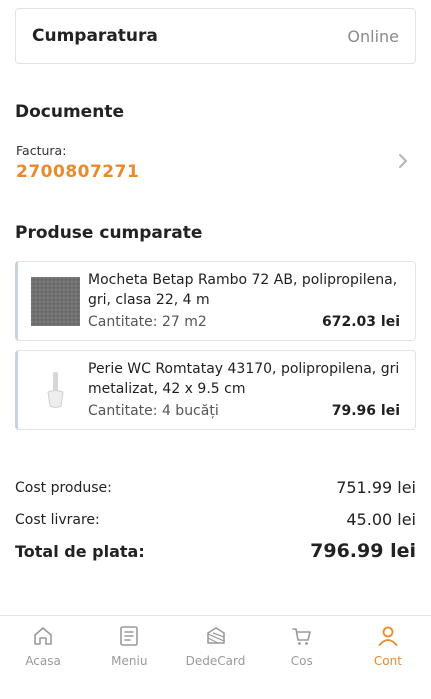 The image size is (431, 699). I want to click on toilet-brush-thumbnail-icon, so click(55, 390).